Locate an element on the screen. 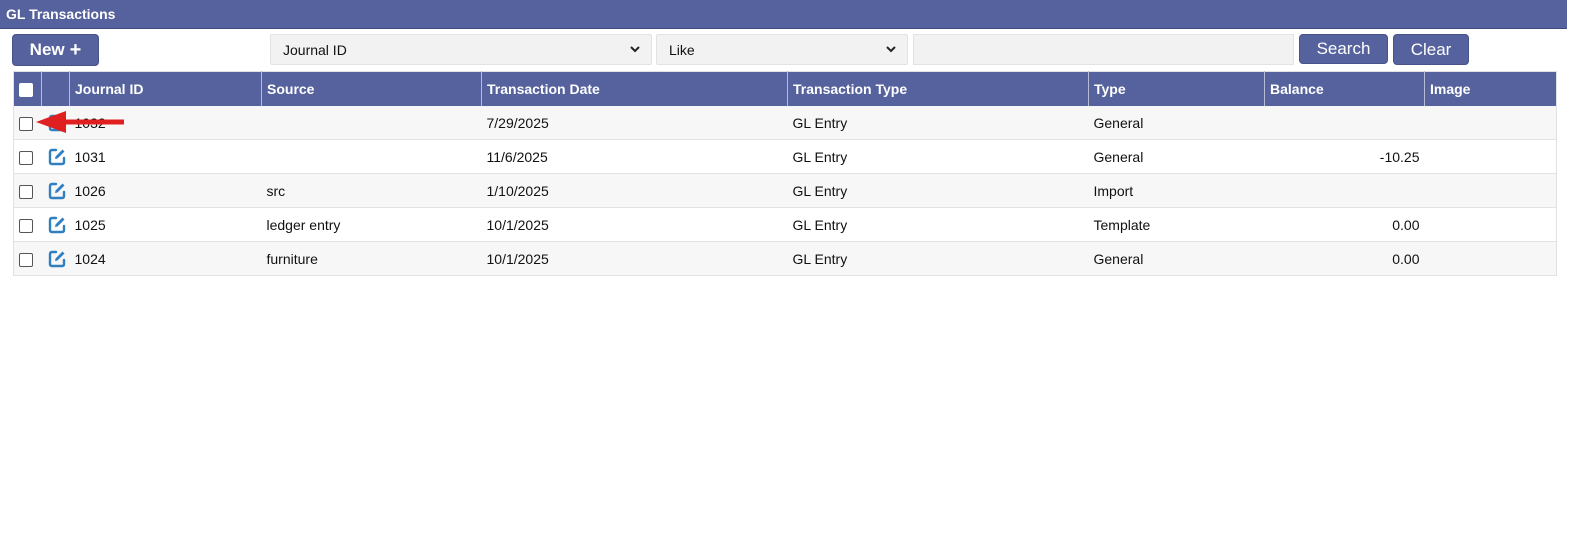  new-button: New + is located at coordinates (55, 50).